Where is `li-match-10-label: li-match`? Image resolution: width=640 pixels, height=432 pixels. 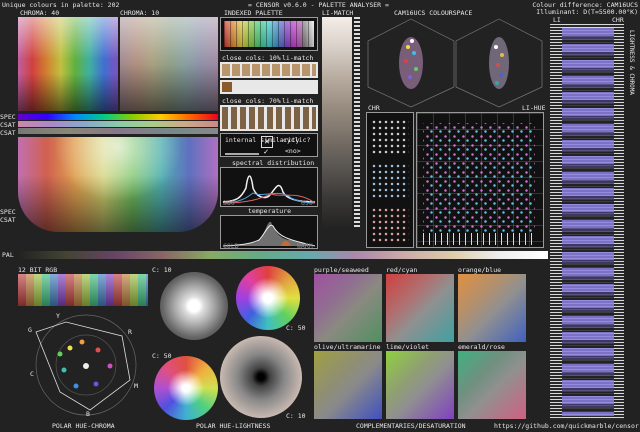
li-match-10-label: li-match is located at coordinates (298, 58).